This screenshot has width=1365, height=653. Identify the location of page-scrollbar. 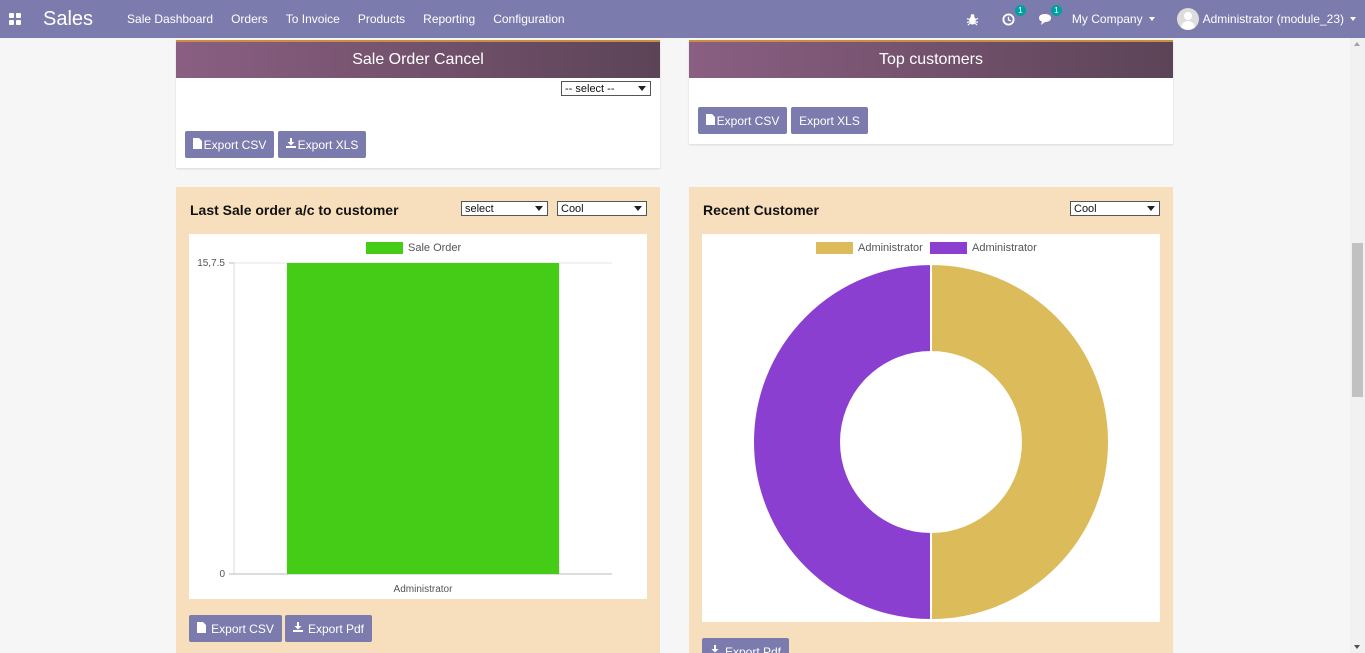
(1357, 345).